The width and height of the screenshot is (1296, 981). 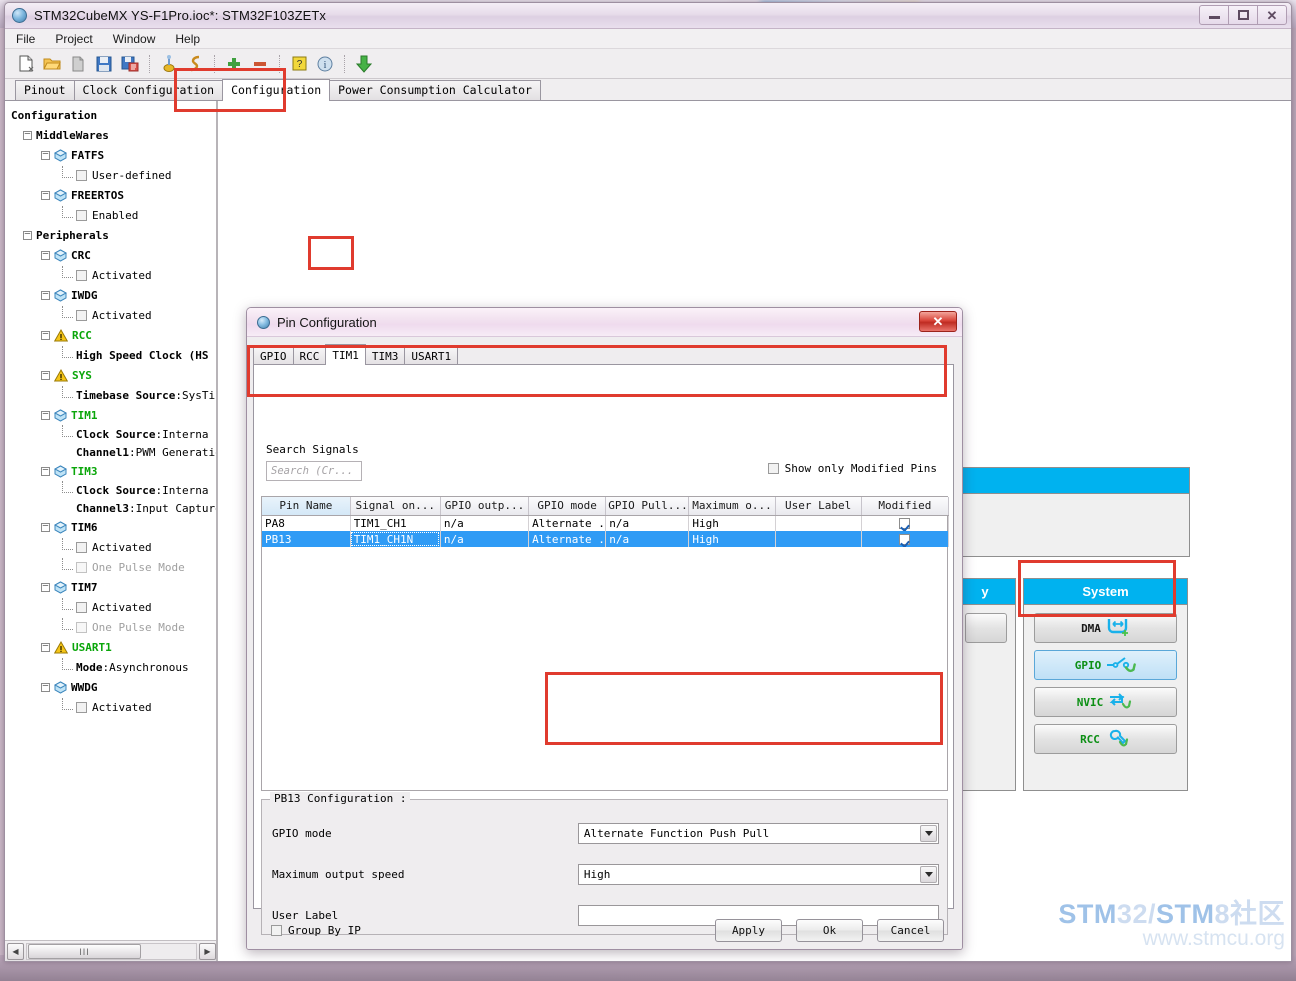 What do you see at coordinates (276, 90) in the screenshot?
I see `tab-configuration: Configuration` at bounding box center [276, 90].